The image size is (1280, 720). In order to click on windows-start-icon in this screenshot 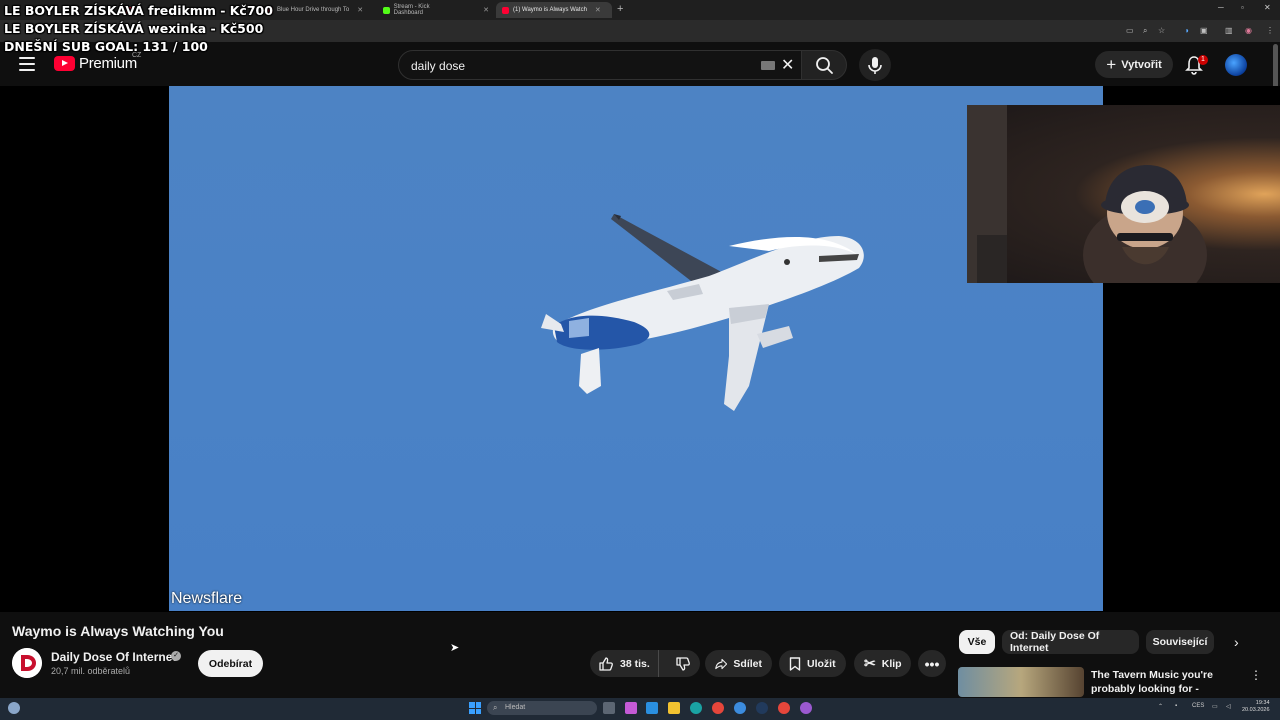, I will do `click(475, 708)`.